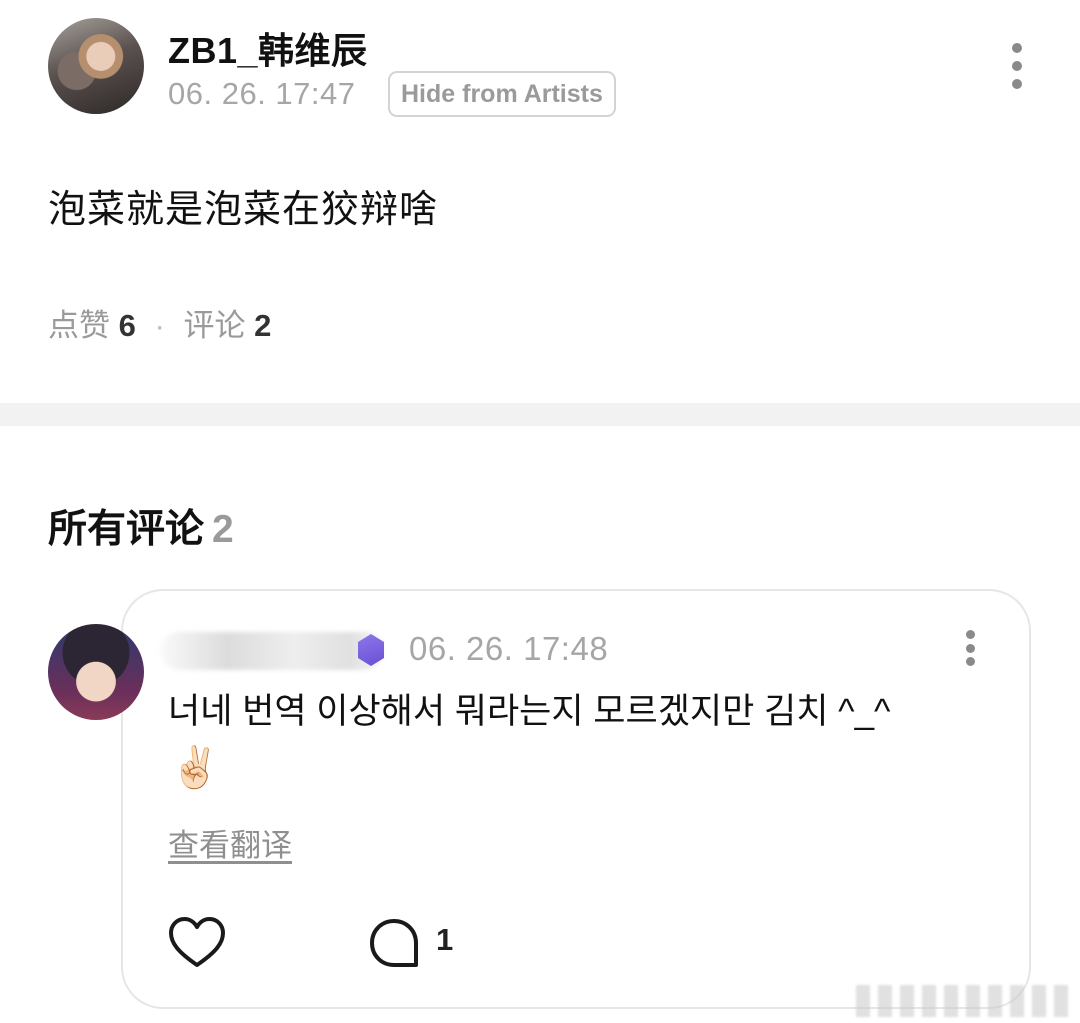 The height and width of the screenshot is (1023, 1080). I want to click on comments-count: 2, so click(263, 325).